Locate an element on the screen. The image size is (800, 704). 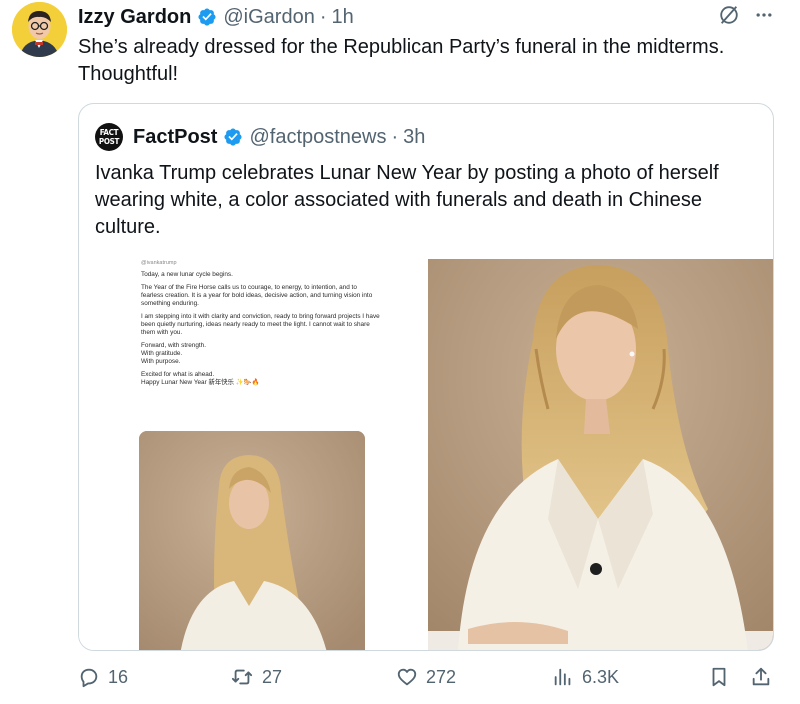
views-count: 6.3K is located at coordinates (601, 676).